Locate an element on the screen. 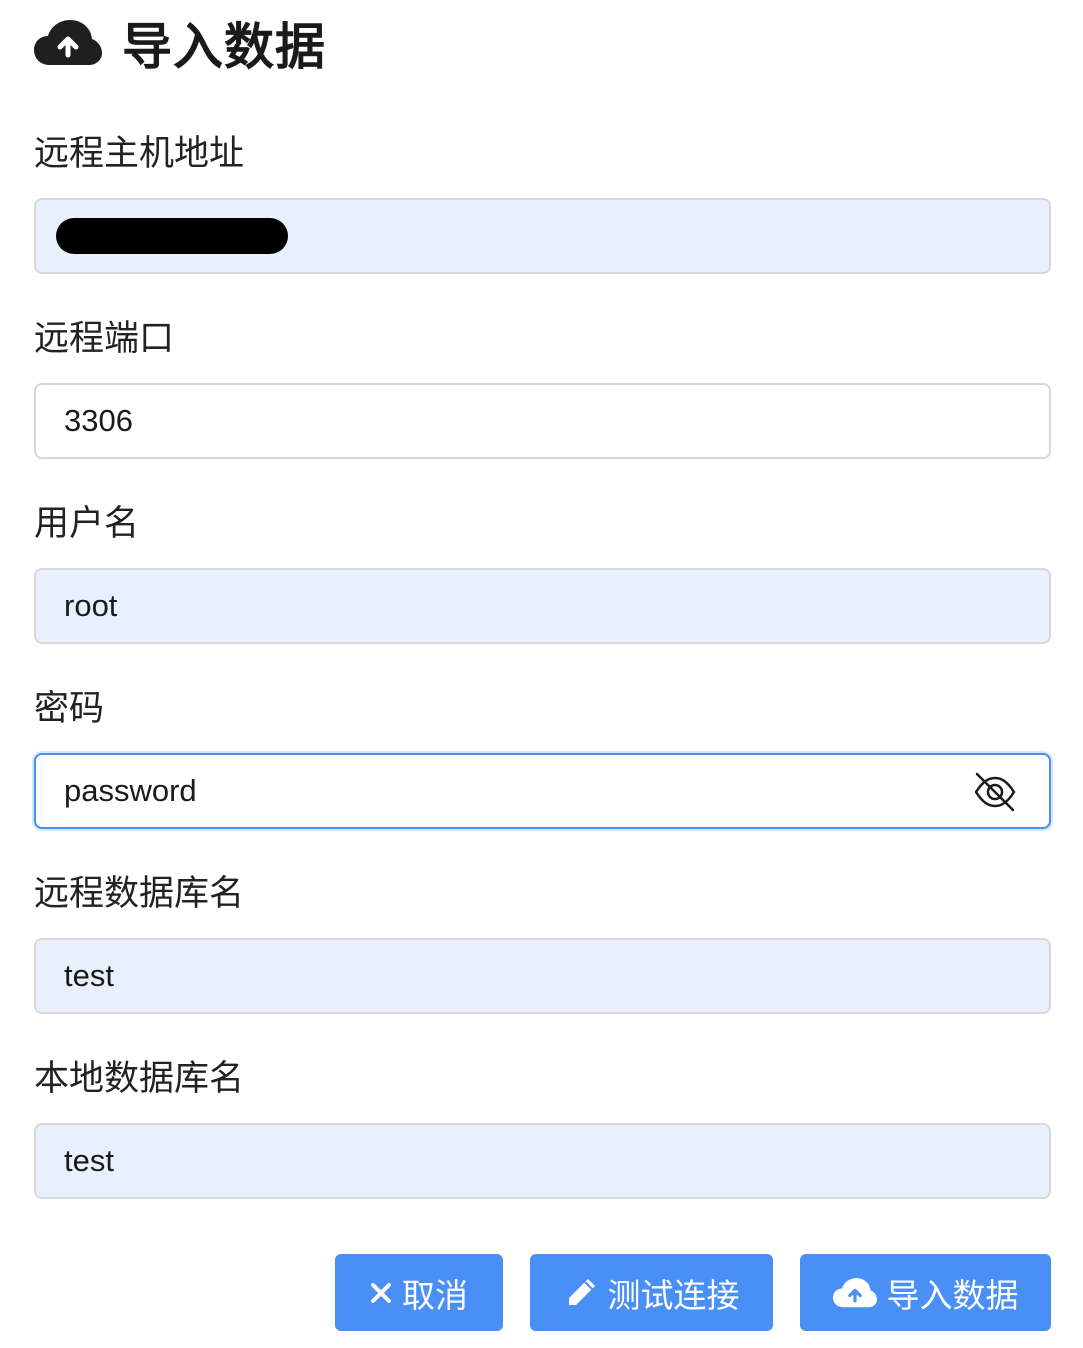 This screenshot has height=1348, width=1083. local-db-label: 本地数据库名 is located at coordinates (139, 1079).